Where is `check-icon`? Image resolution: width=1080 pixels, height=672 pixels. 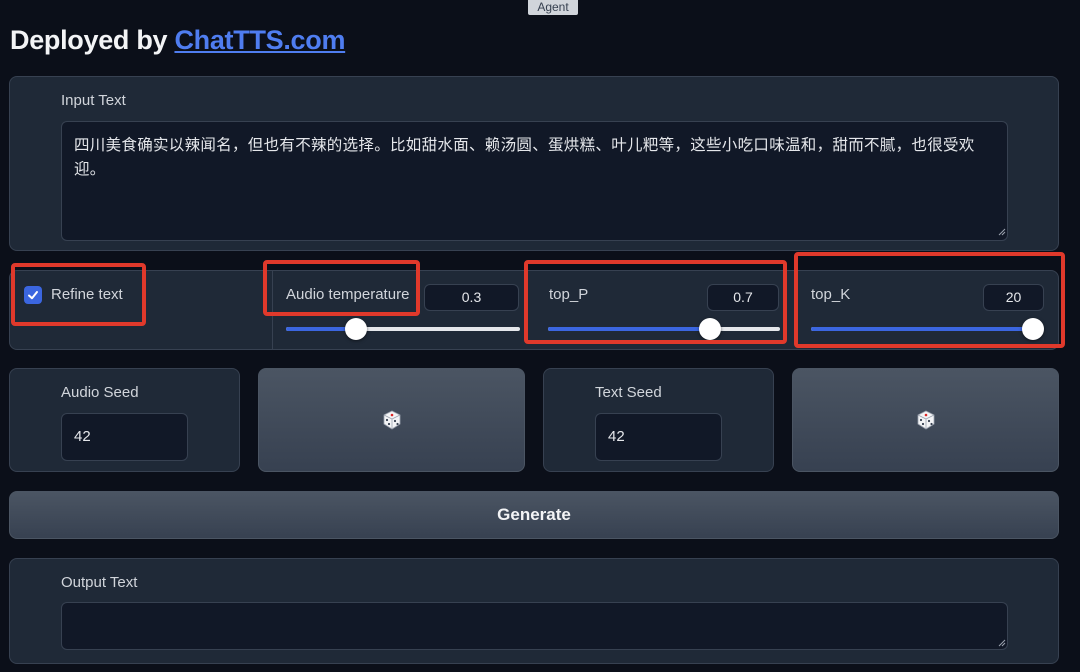 check-icon is located at coordinates (33, 295).